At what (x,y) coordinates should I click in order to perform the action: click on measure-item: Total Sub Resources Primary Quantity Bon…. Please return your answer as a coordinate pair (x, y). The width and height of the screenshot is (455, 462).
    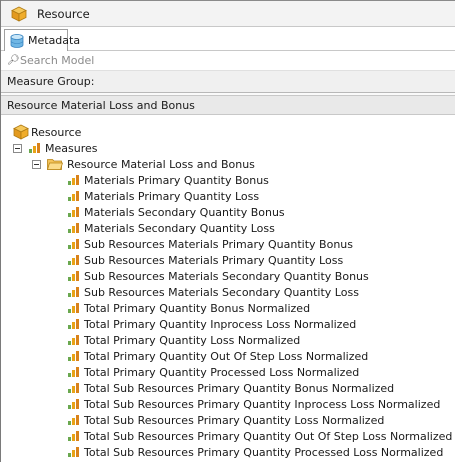
    Looking at the image, I should click on (231, 388).